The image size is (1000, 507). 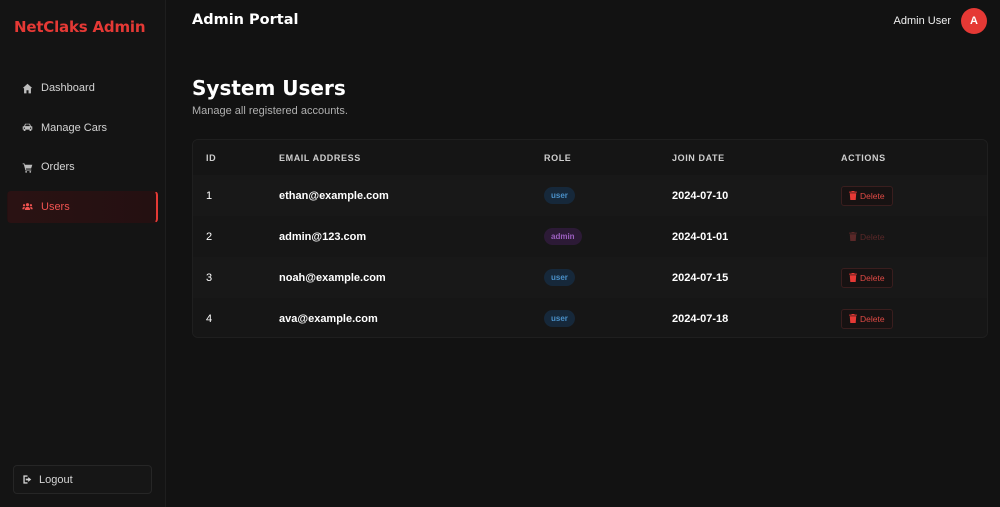 What do you see at coordinates (27, 167) in the screenshot?
I see `cart-icon` at bounding box center [27, 167].